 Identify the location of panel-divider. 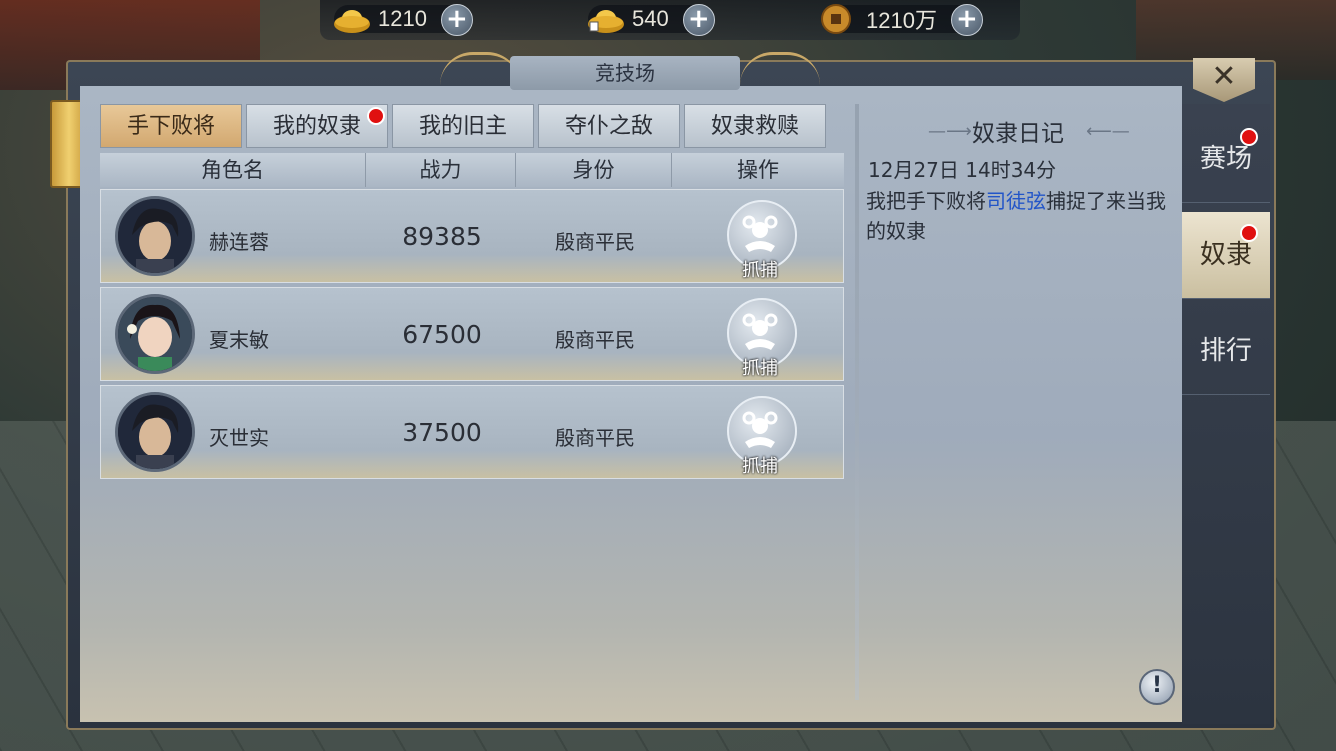
(857, 402).